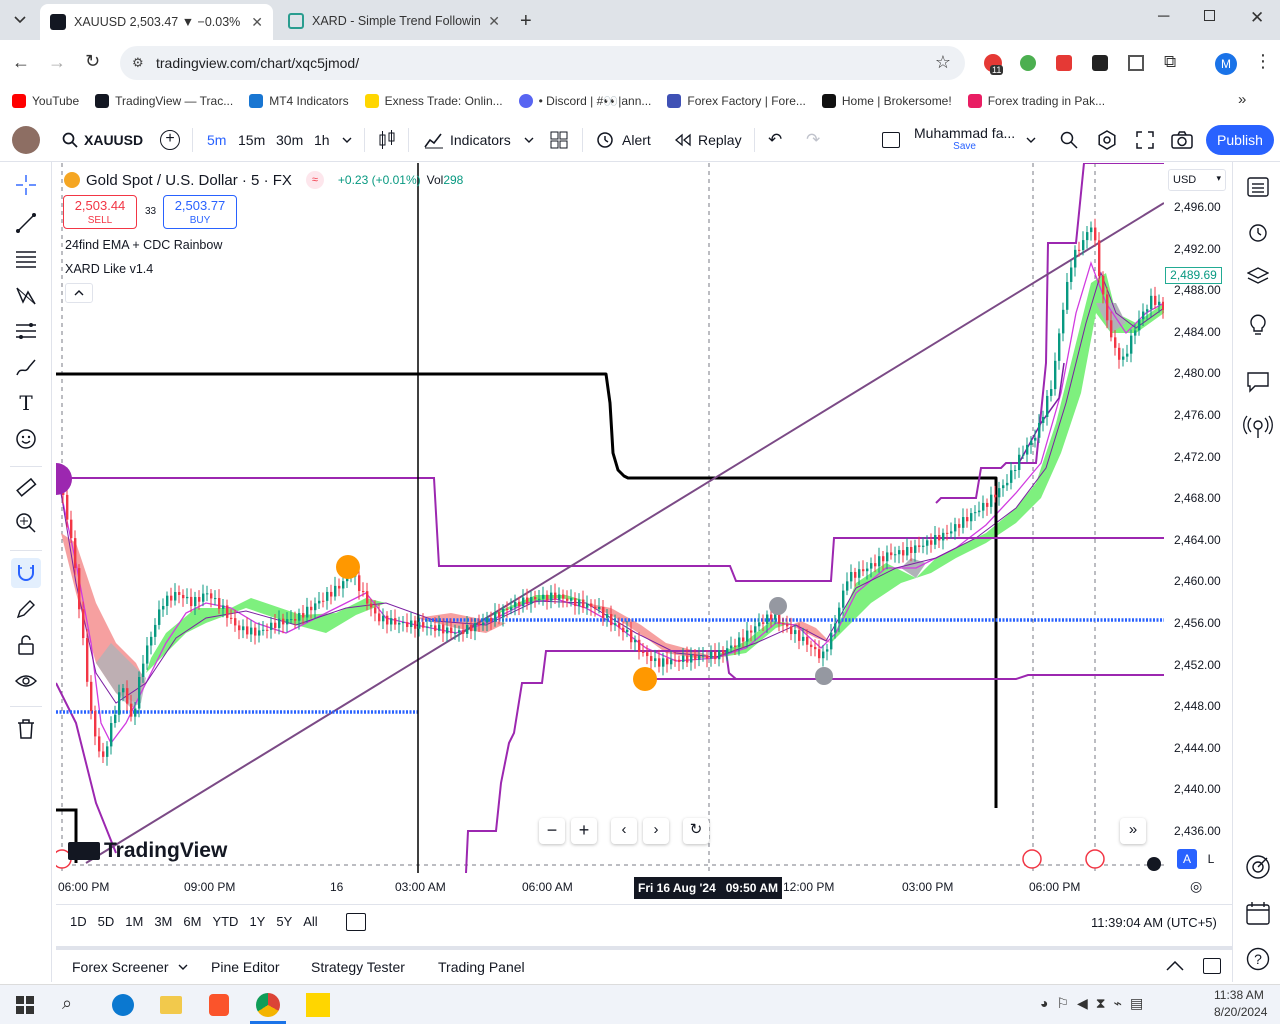 This screenshot has width=1280, height=1024. I want to click on brush-tool, so click(26, 367).